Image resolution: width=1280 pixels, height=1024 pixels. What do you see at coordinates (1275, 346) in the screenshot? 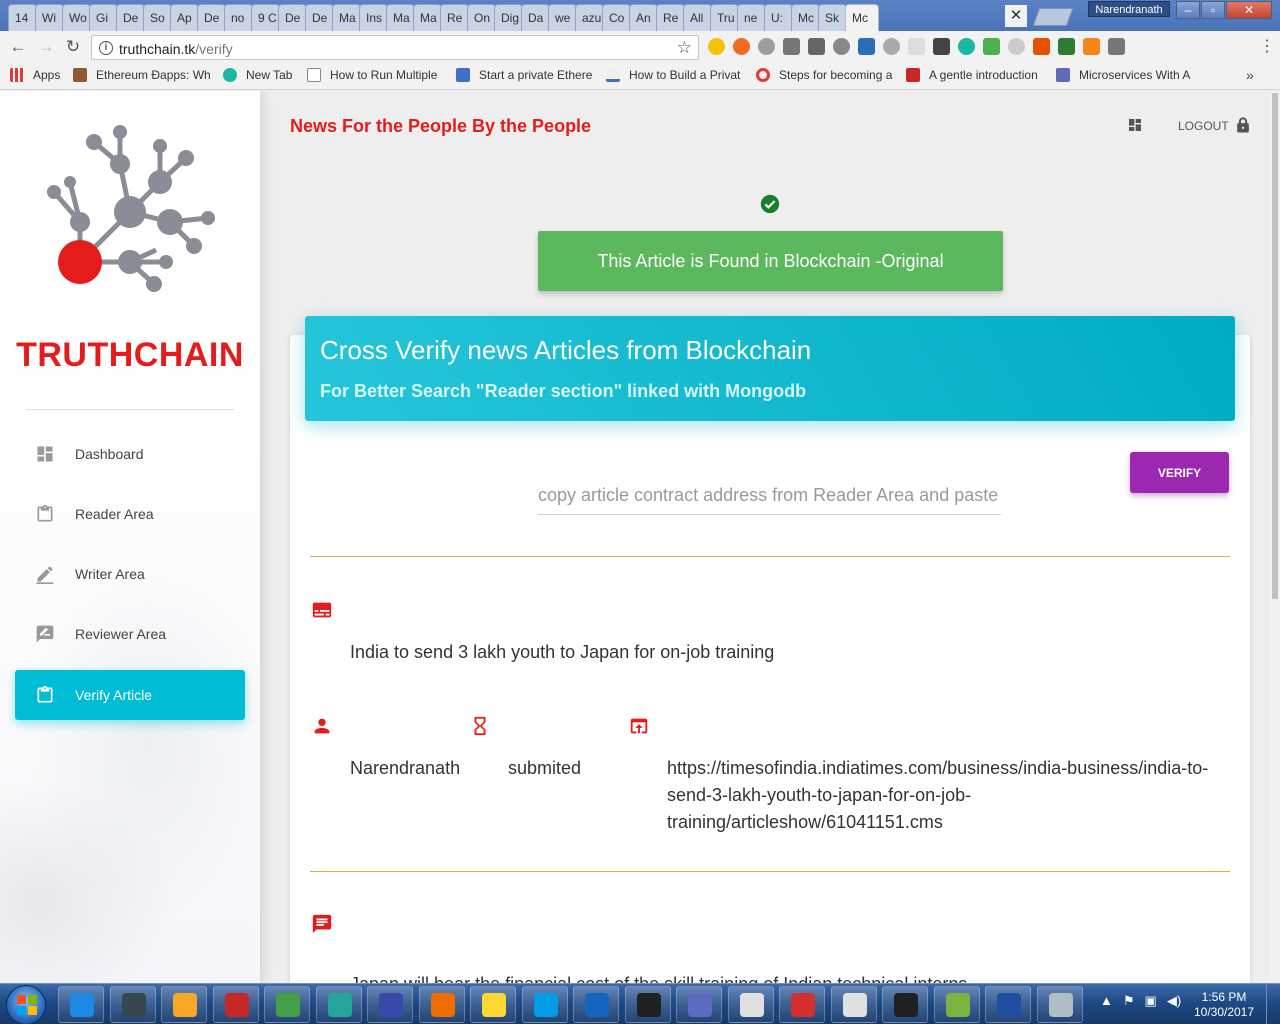
I see `scrollbar-thumb` at bounding box center [1275, 346].